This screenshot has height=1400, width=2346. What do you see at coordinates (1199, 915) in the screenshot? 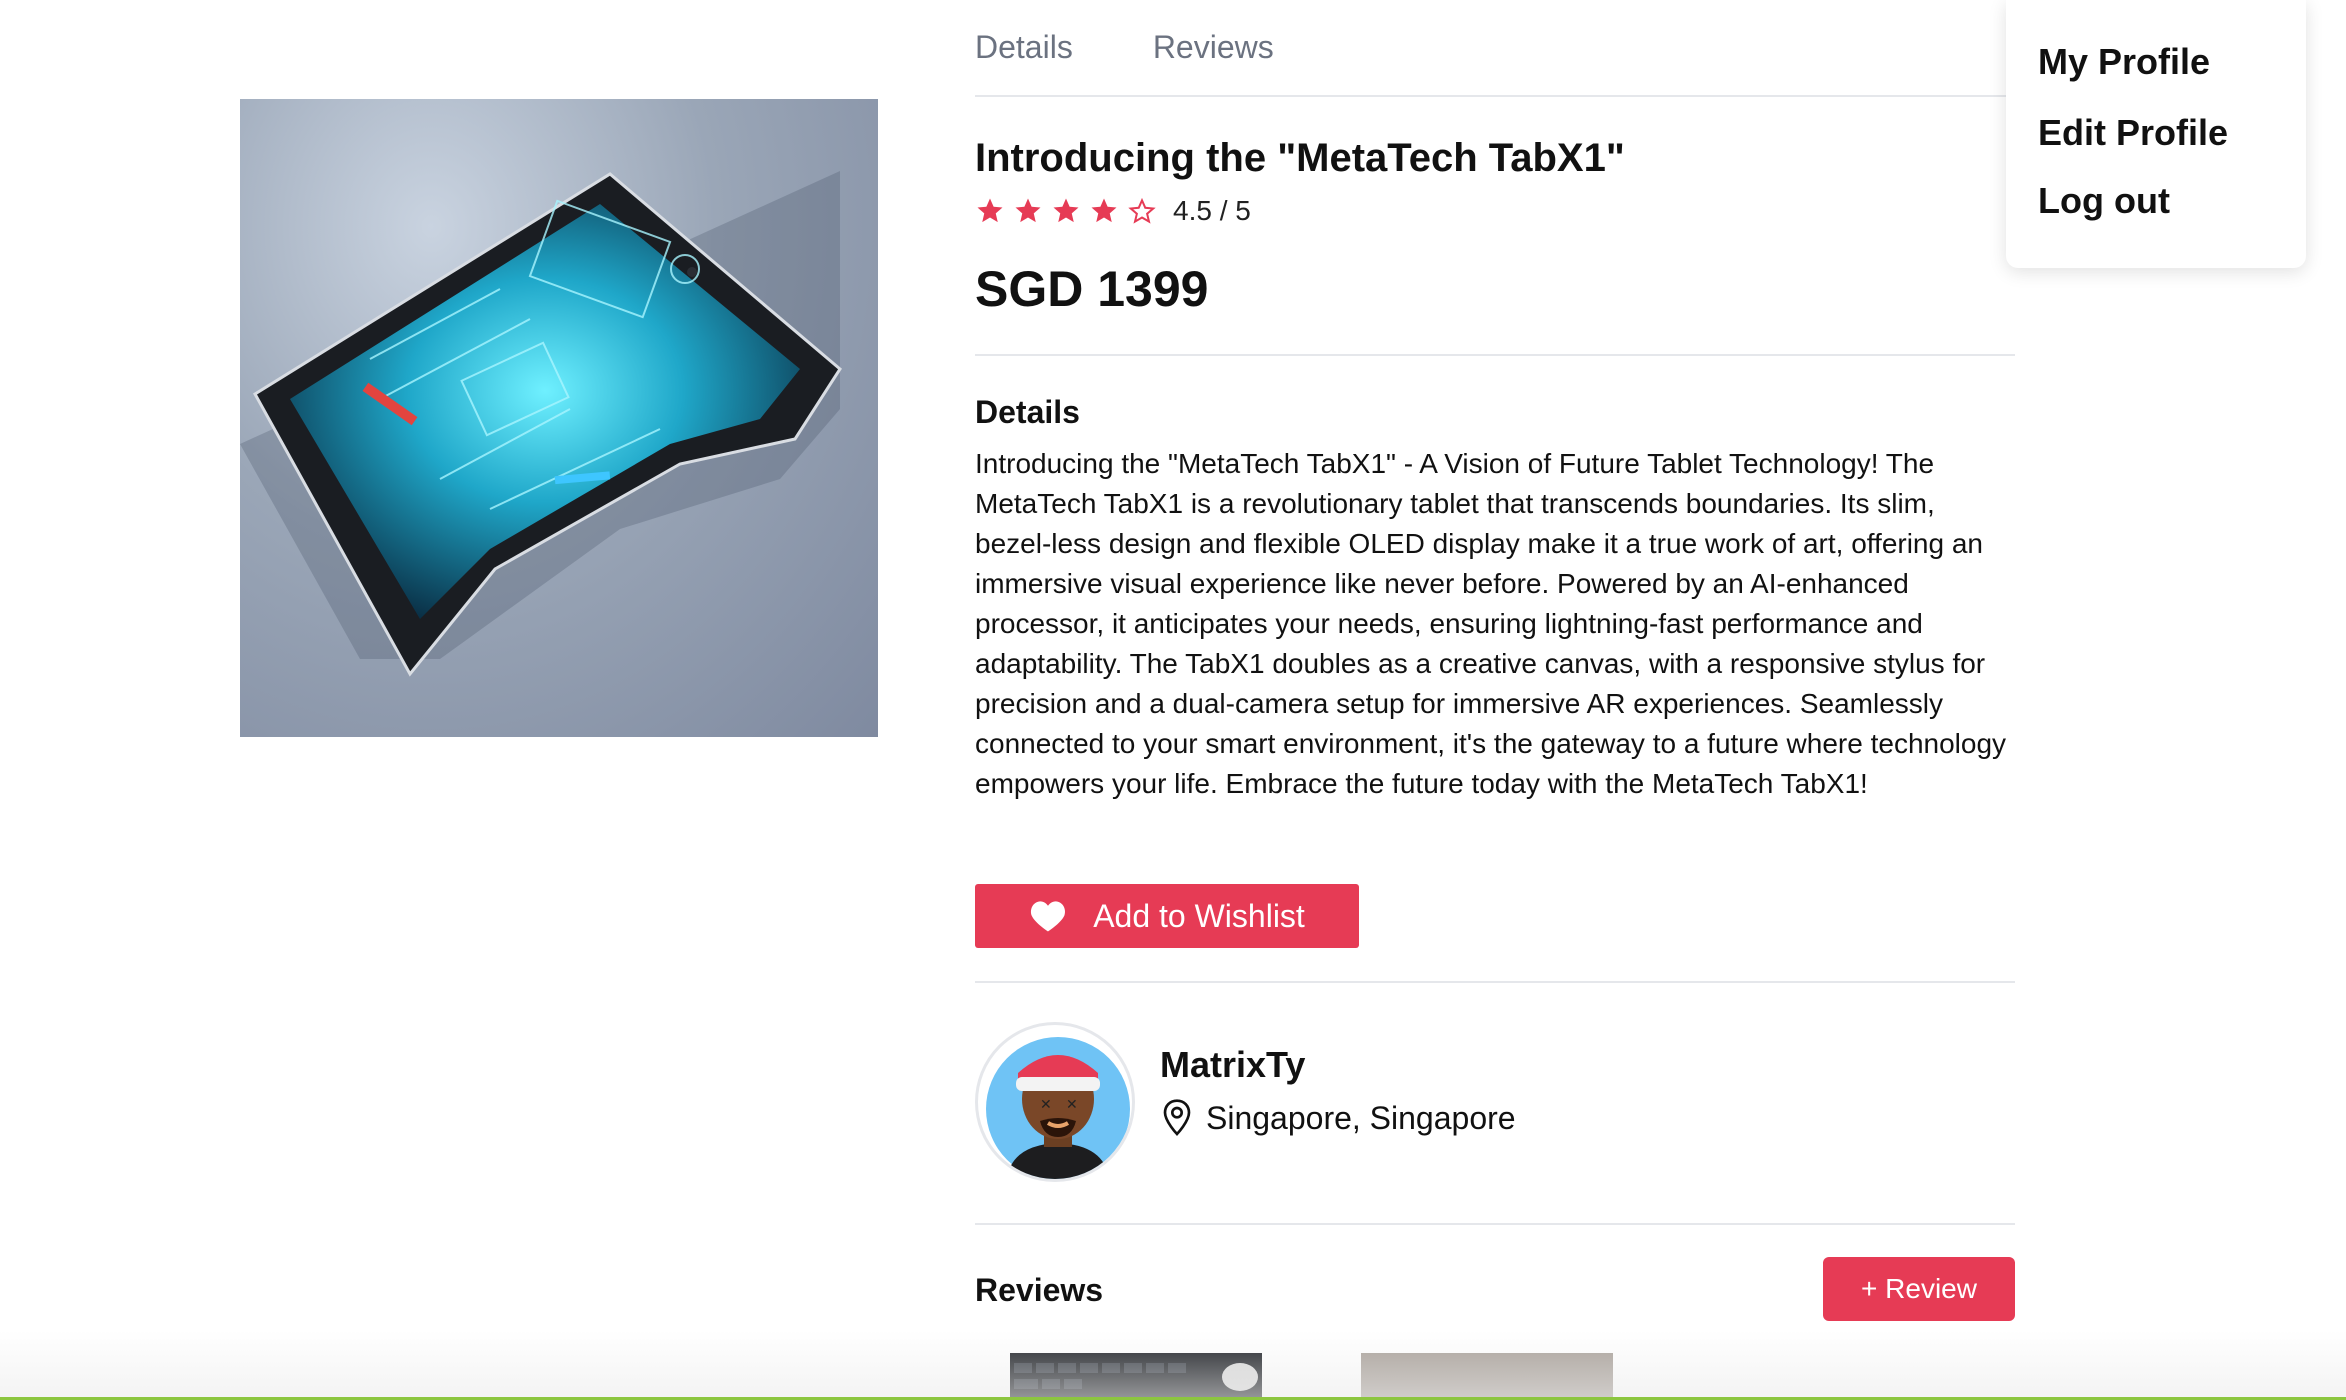
I see `wishlist-label: Add to Wishlist` at bounding box center [1199, 915].